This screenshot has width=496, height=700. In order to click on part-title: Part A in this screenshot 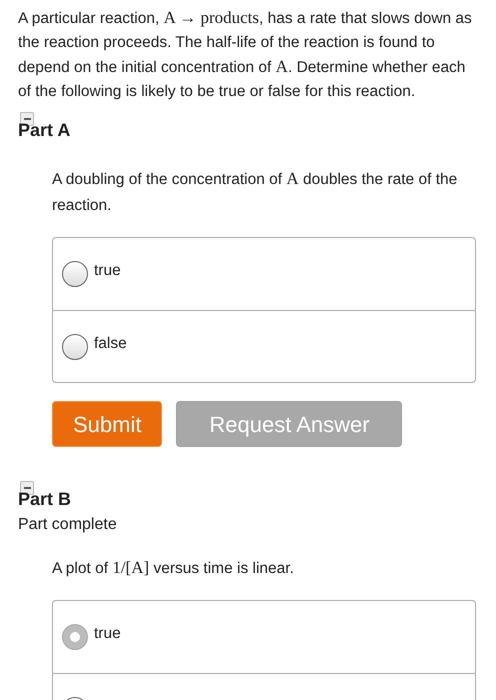, I will do `click(45, 130)`.